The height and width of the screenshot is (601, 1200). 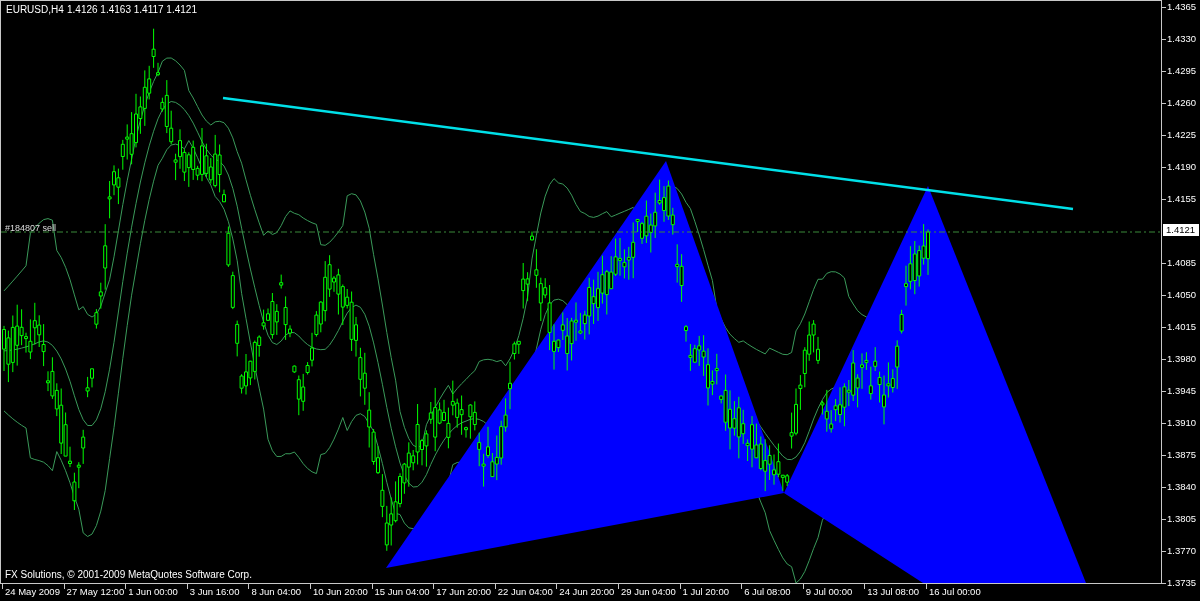 I want to click on price-label: 1.4155, so click(x=1182, y=199).